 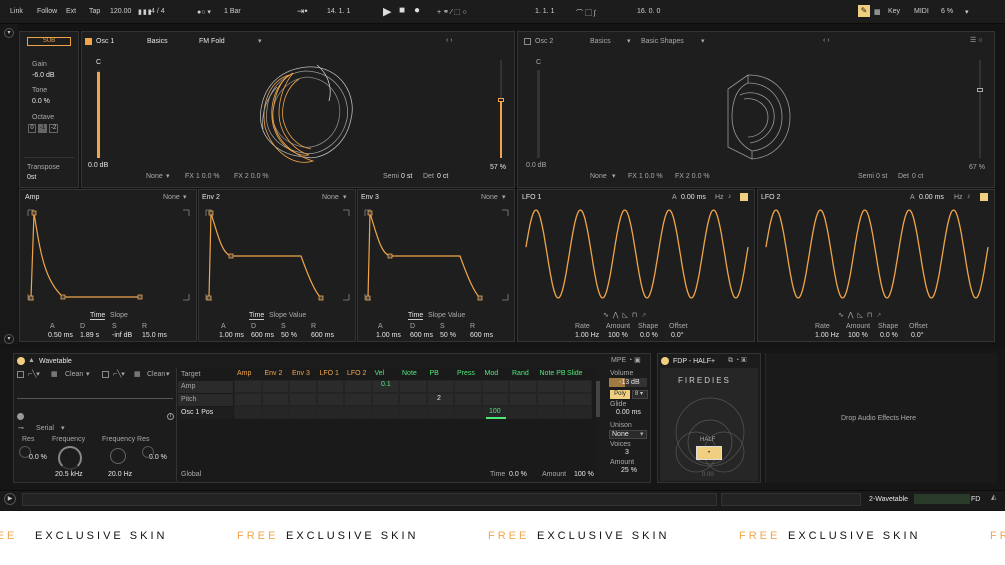 I want to click on half-button: •, so click(x=709, y=453).